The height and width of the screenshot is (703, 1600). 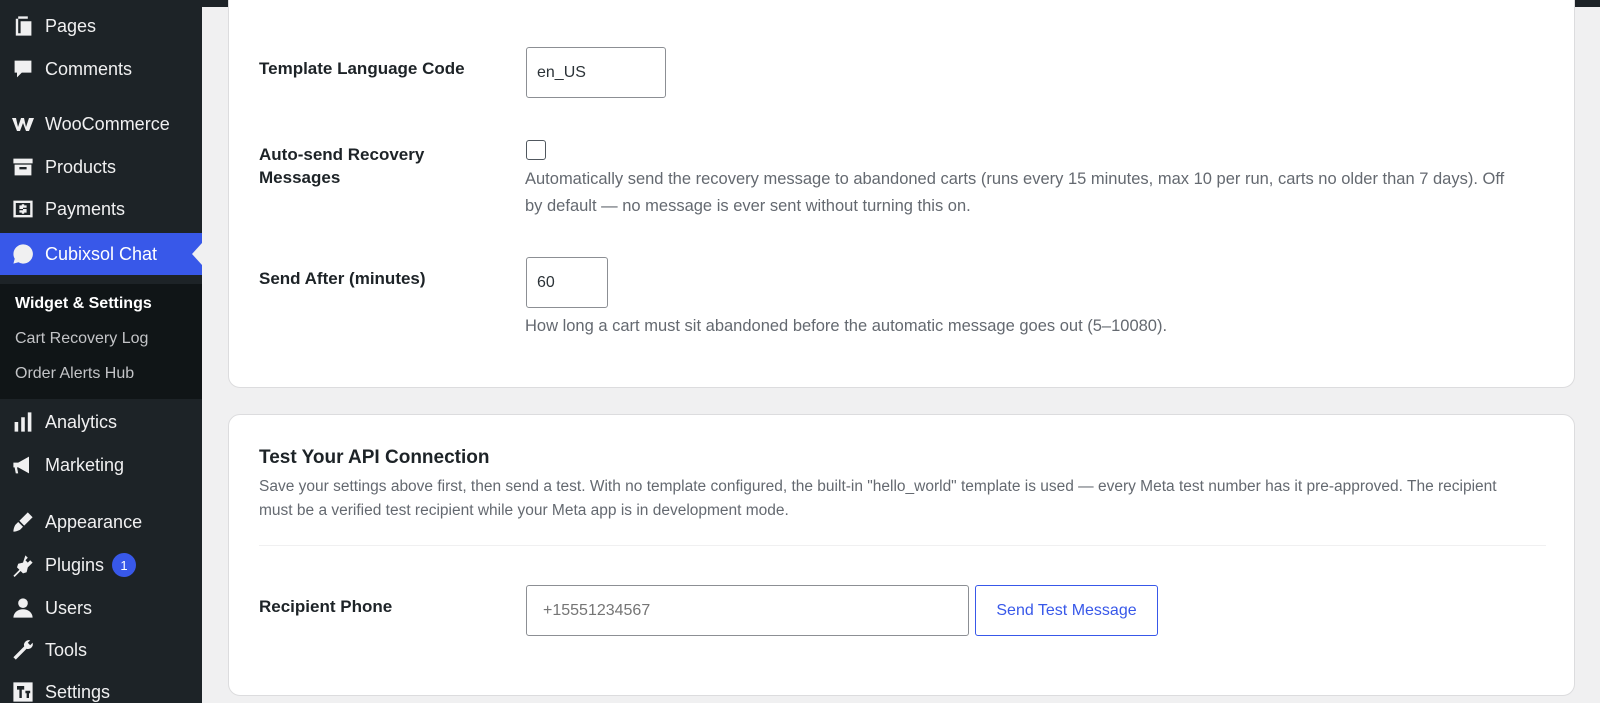 I want to click on send-test-message-button: Send Test Message, so click(x=1066, y=610).